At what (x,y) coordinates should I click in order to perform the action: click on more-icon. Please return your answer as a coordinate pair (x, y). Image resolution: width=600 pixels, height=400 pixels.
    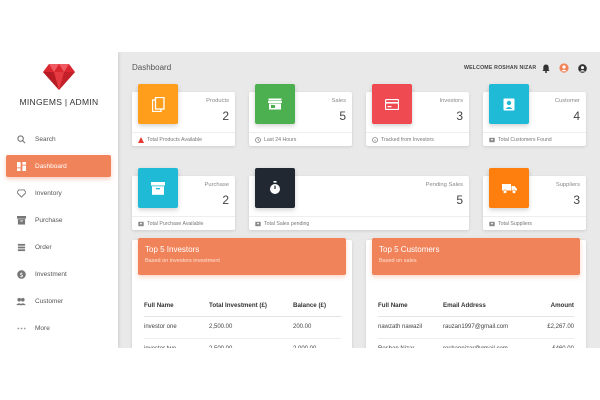
    Looking at the image, I should click on (21, 328).